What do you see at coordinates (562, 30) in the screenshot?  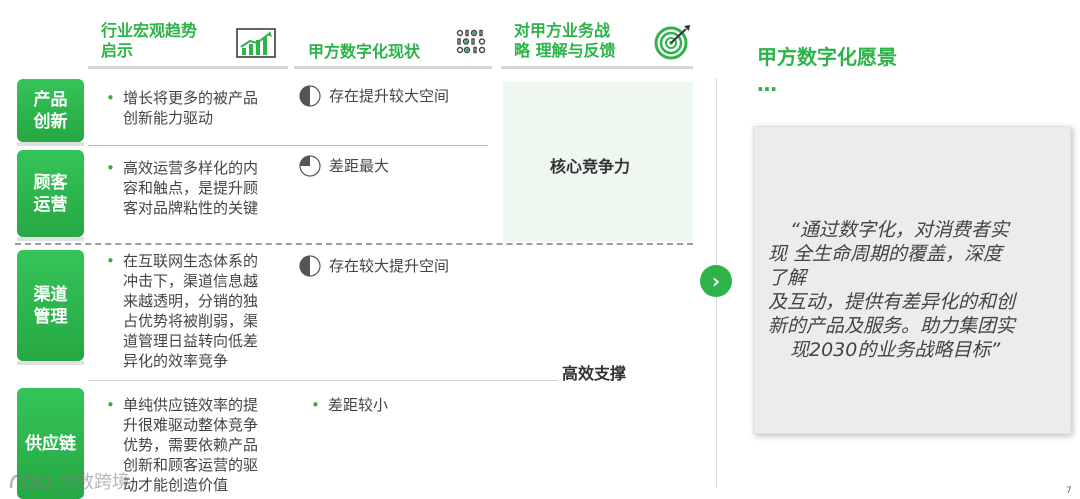 I see `header-line: 对甲方业务战` at bounding box center [562, 30].